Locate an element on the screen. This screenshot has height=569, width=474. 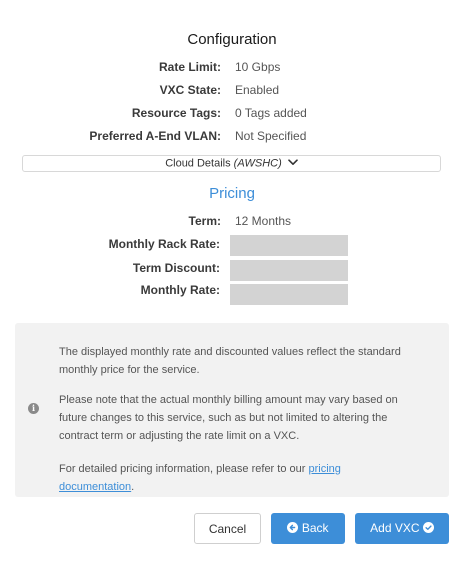
vxc-state-value: Enabled is located at coordinates (257, 90).